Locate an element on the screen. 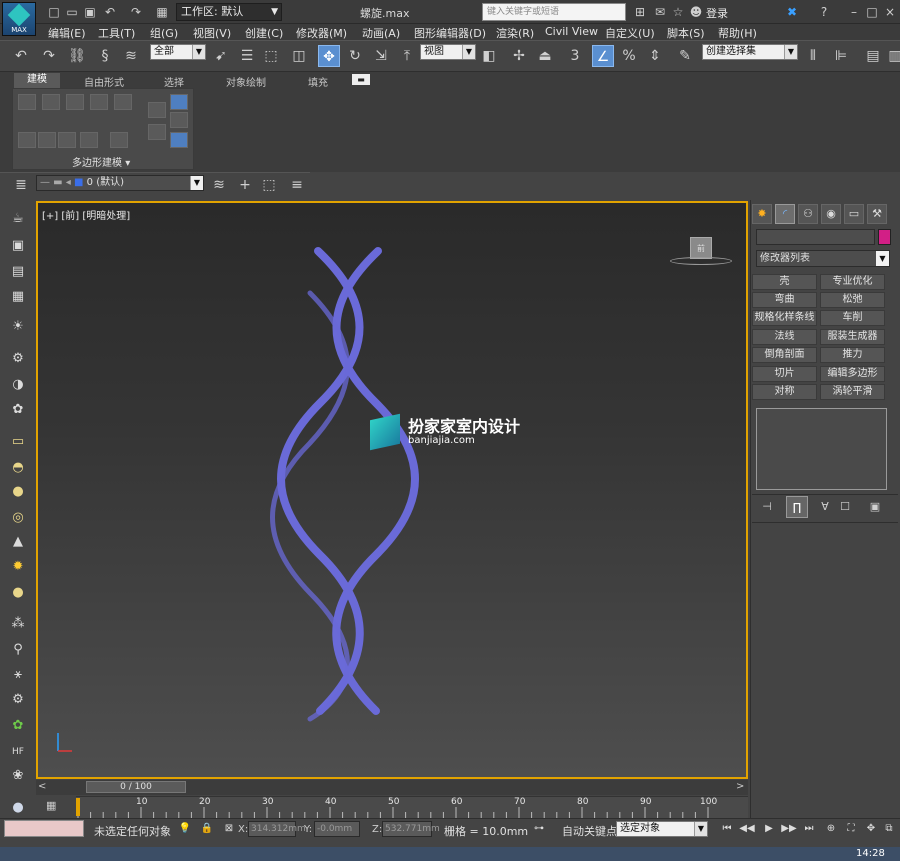  x-coord-field: 314.312mm is located at coordinates (277, 829).